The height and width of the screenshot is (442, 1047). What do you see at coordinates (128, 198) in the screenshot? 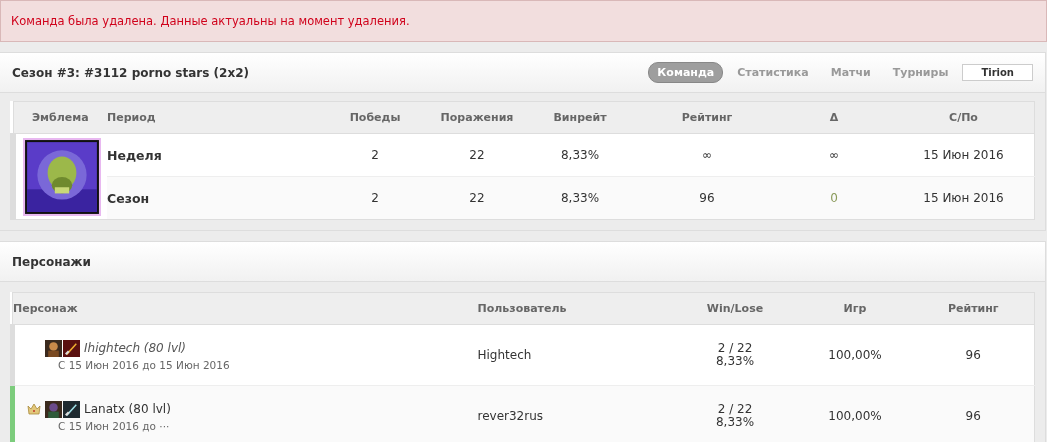
I see `period-label: Сезон` at bounding box center [128, 198].